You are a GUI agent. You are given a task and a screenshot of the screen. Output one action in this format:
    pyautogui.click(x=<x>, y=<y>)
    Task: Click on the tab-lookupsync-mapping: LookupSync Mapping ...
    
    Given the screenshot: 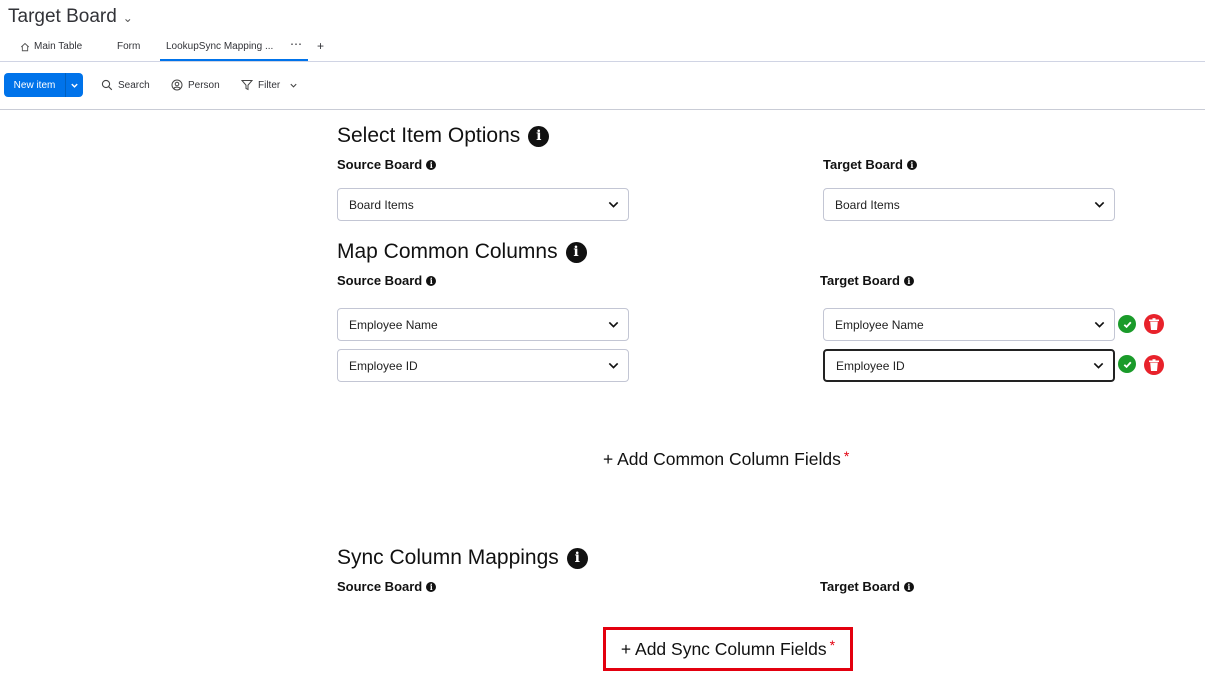 What is the action you would take?
    pyautogui.click(x=234, y=51)
    